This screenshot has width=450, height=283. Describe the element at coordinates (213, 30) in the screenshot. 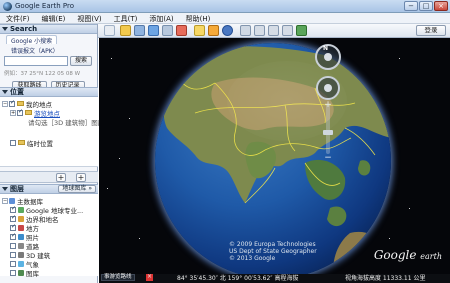

I see `sunlight-icon` at that location.